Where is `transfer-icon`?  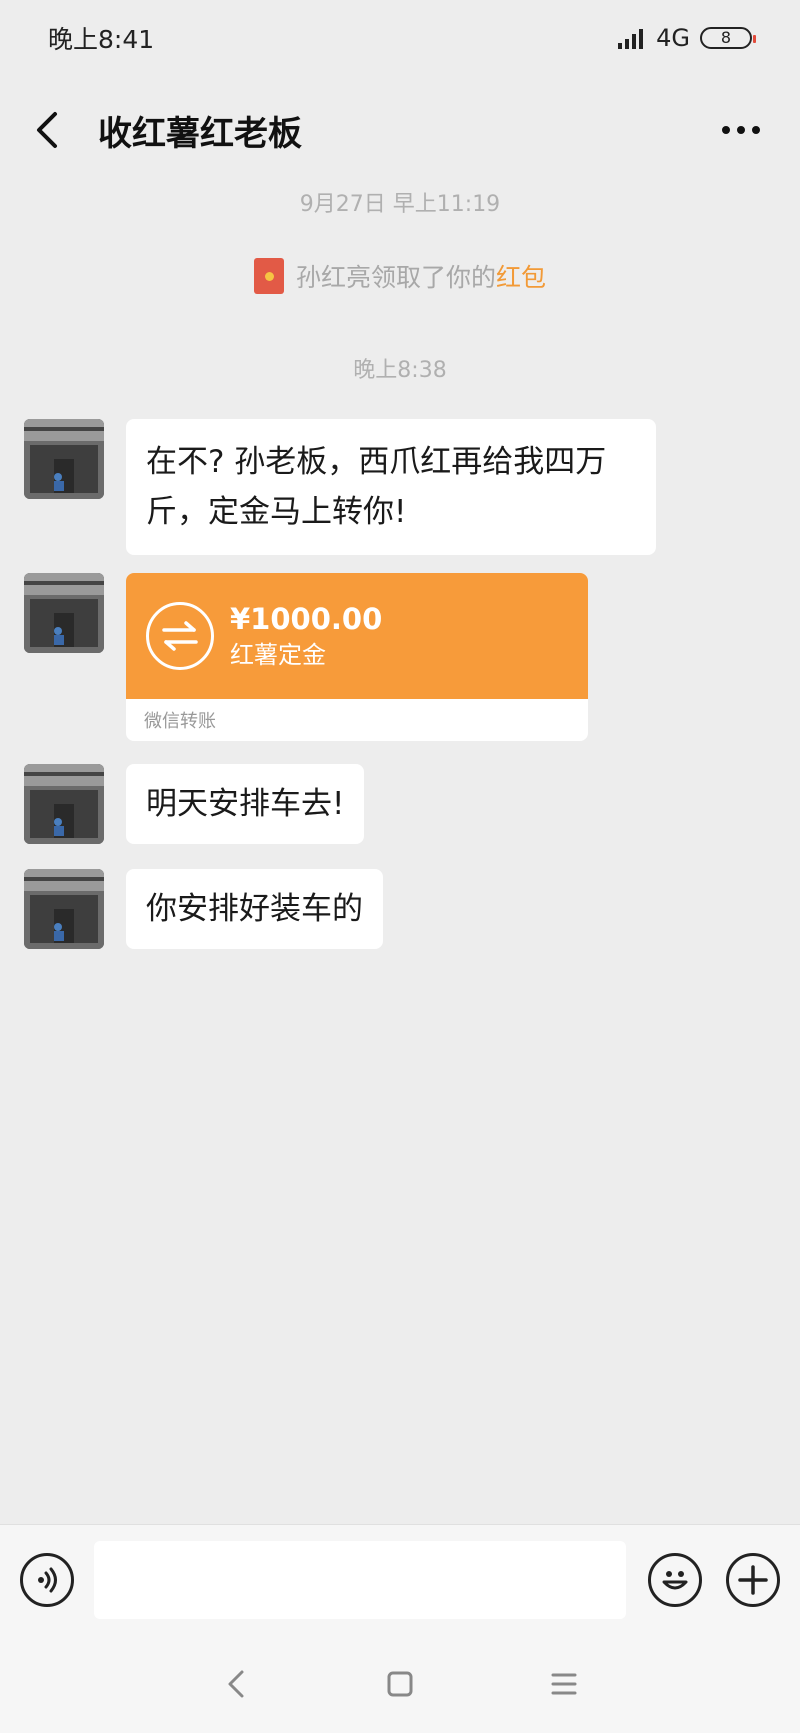 transfer-icon is located at coordinates (180, 636).